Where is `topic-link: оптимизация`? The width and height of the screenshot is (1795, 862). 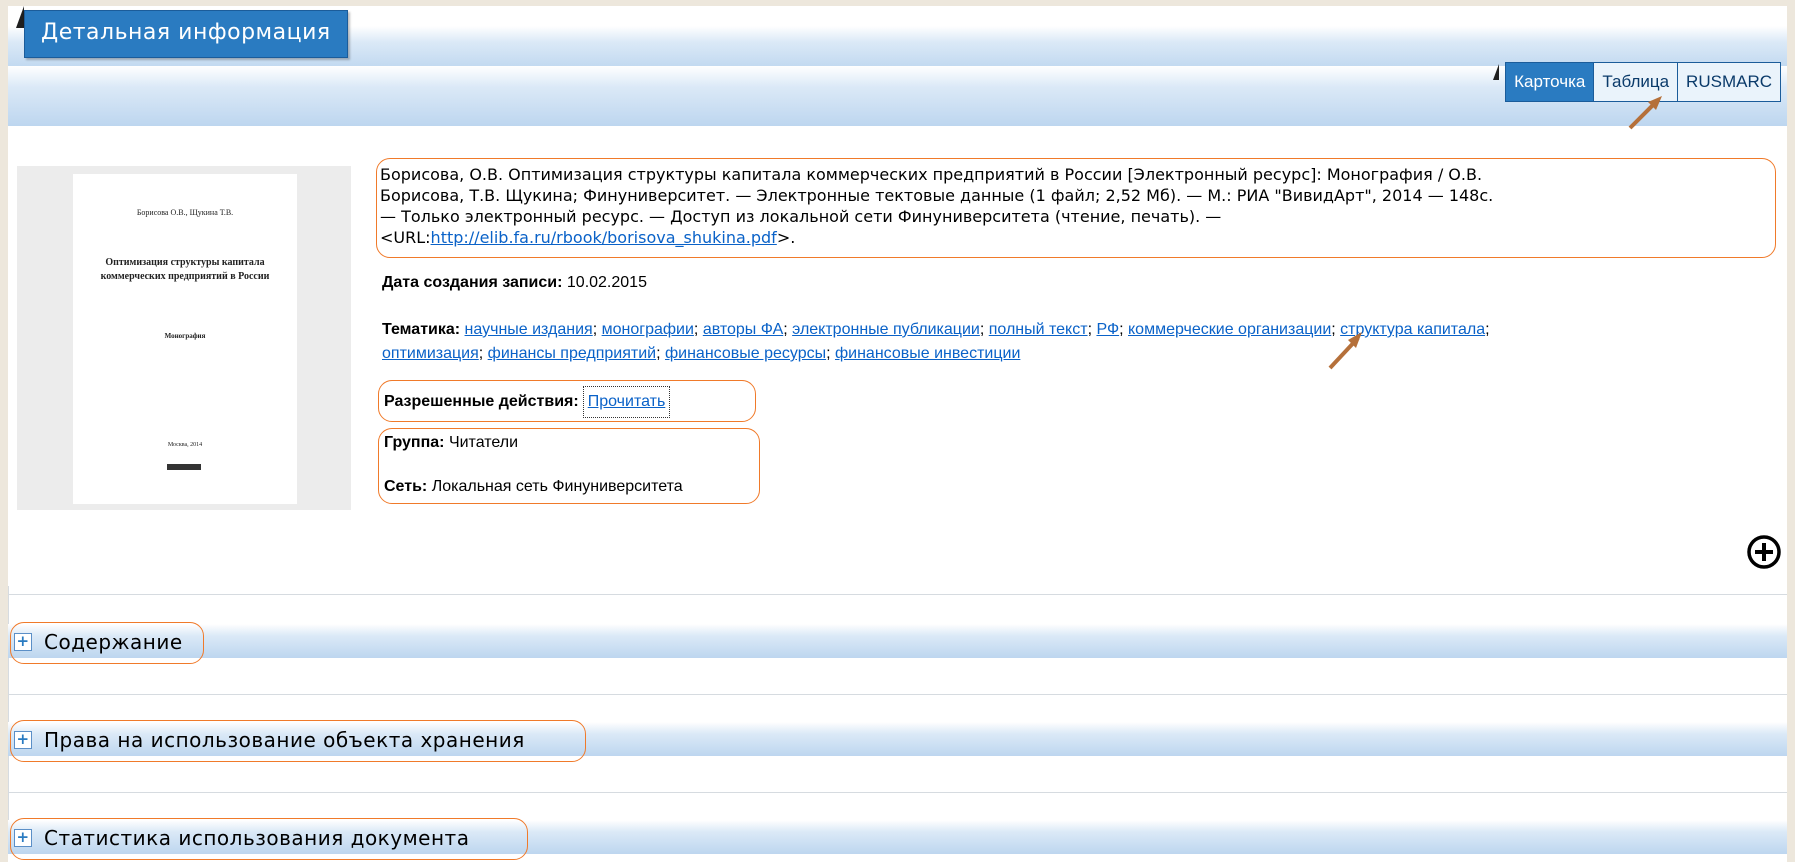
topic-link: оптимизация is located at coordinates (430, 353).